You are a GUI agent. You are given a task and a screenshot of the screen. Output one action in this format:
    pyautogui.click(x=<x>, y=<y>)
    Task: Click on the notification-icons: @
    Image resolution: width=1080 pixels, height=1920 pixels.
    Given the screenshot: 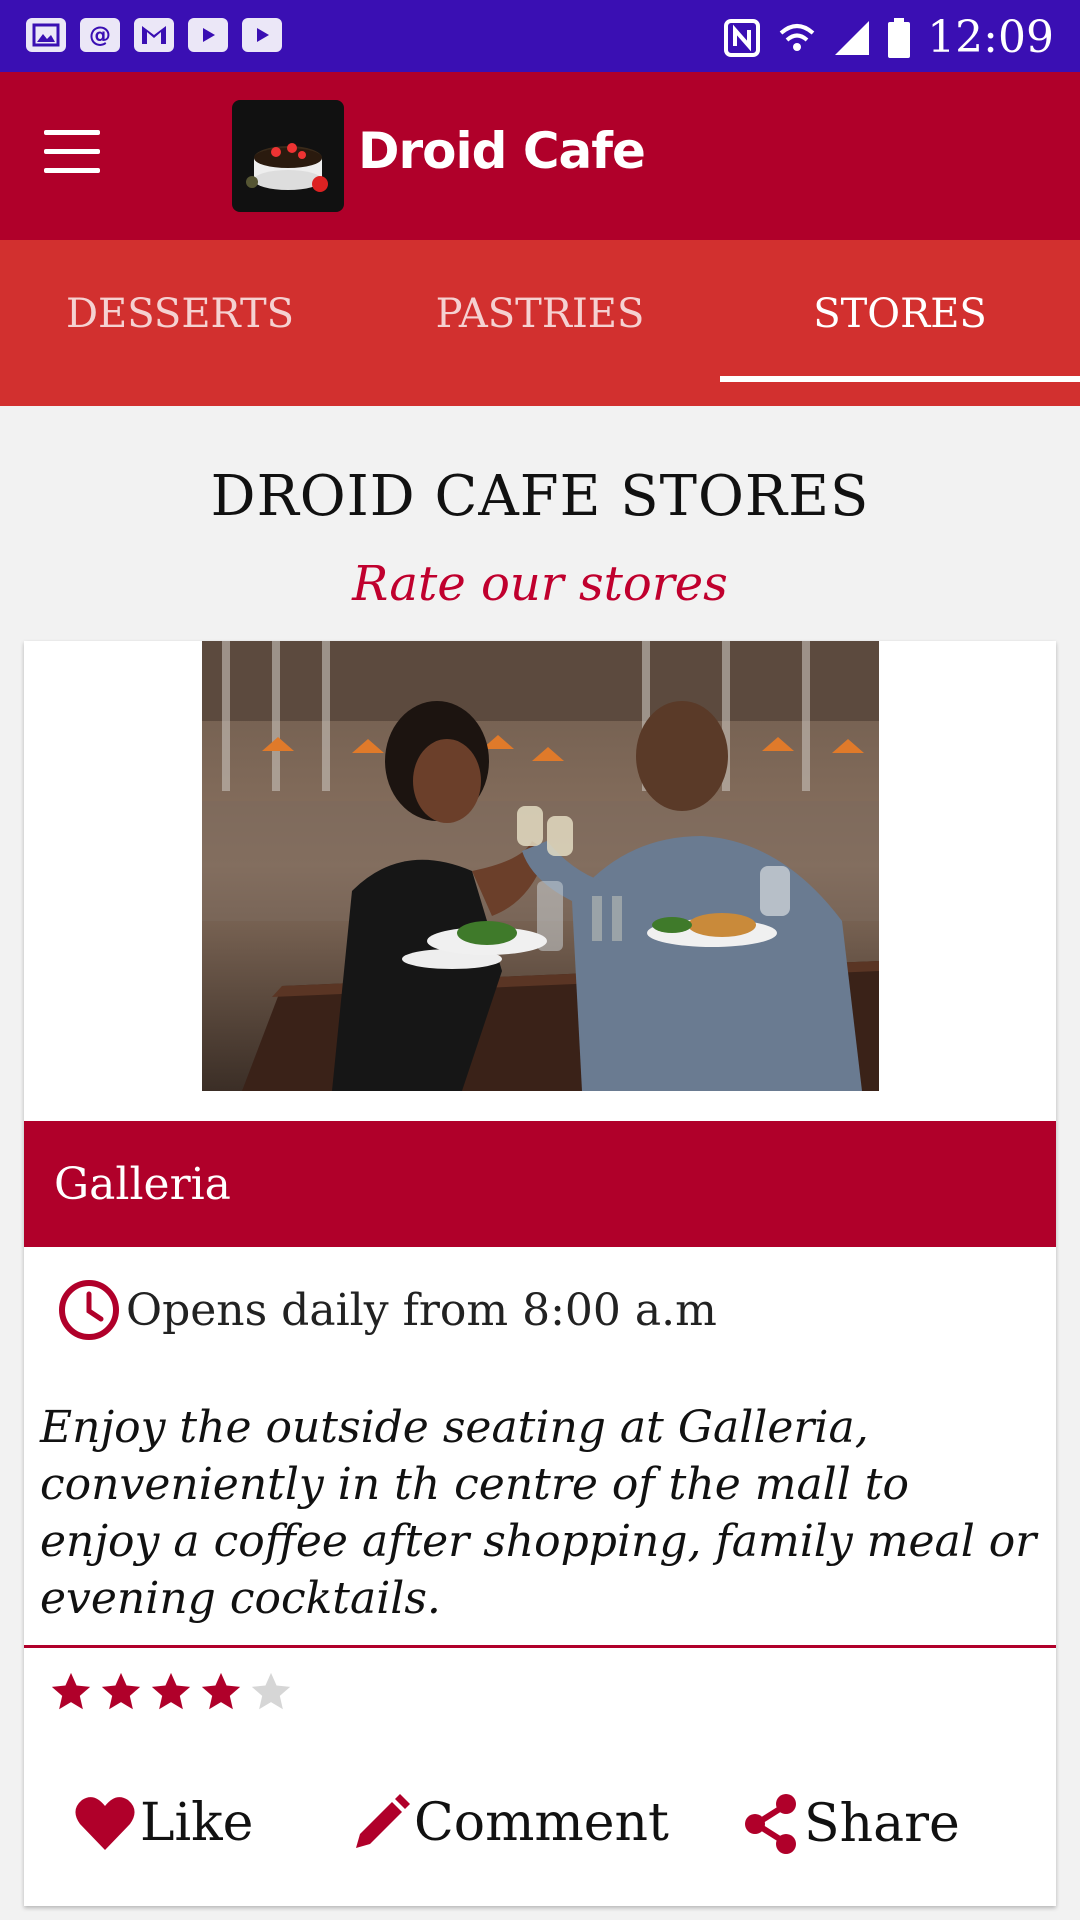 What is the action you would take?
    pyautogui.click(x=154, y=35)
    